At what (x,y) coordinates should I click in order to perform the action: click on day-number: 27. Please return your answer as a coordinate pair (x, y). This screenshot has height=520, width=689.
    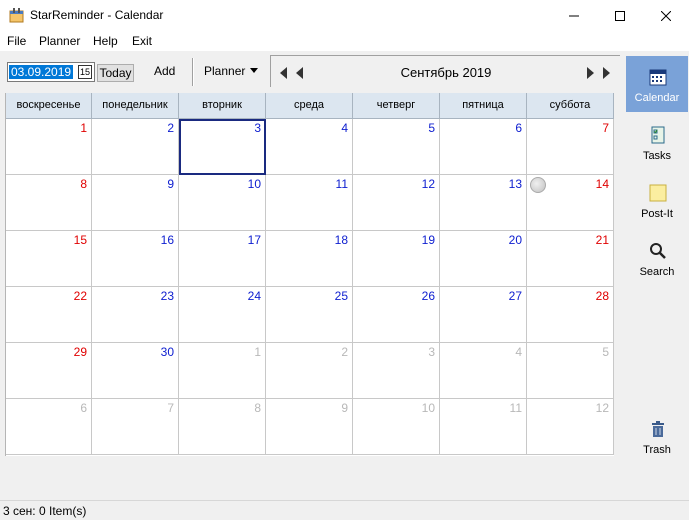
    Looking at the image, I should click on (515, 296).